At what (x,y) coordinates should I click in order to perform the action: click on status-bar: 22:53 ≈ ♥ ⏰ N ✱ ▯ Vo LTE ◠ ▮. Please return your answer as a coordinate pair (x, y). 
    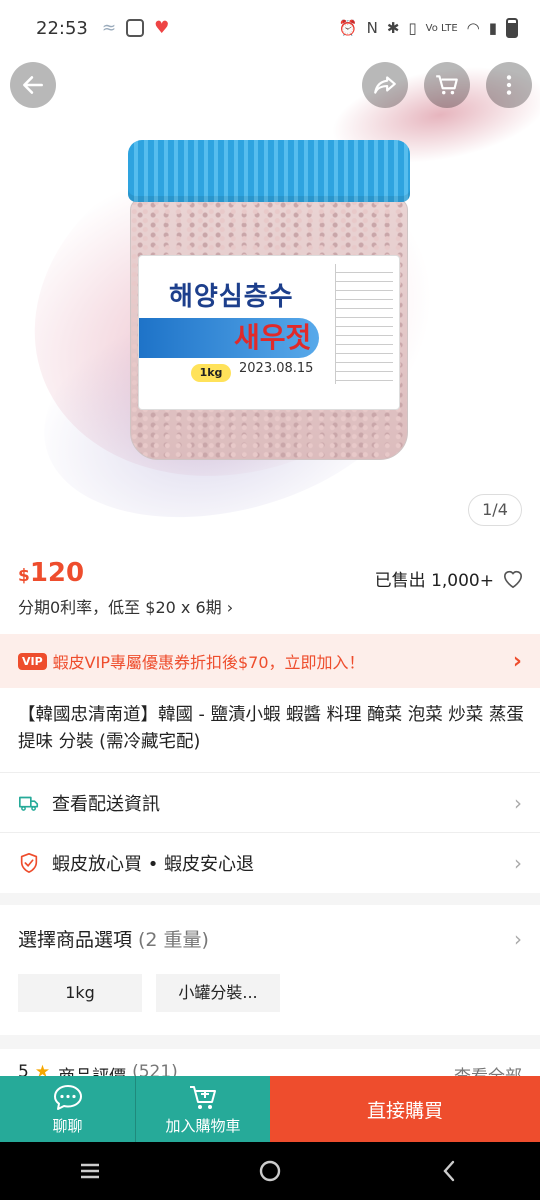
    Looking at the image, I should click on (270, 28).